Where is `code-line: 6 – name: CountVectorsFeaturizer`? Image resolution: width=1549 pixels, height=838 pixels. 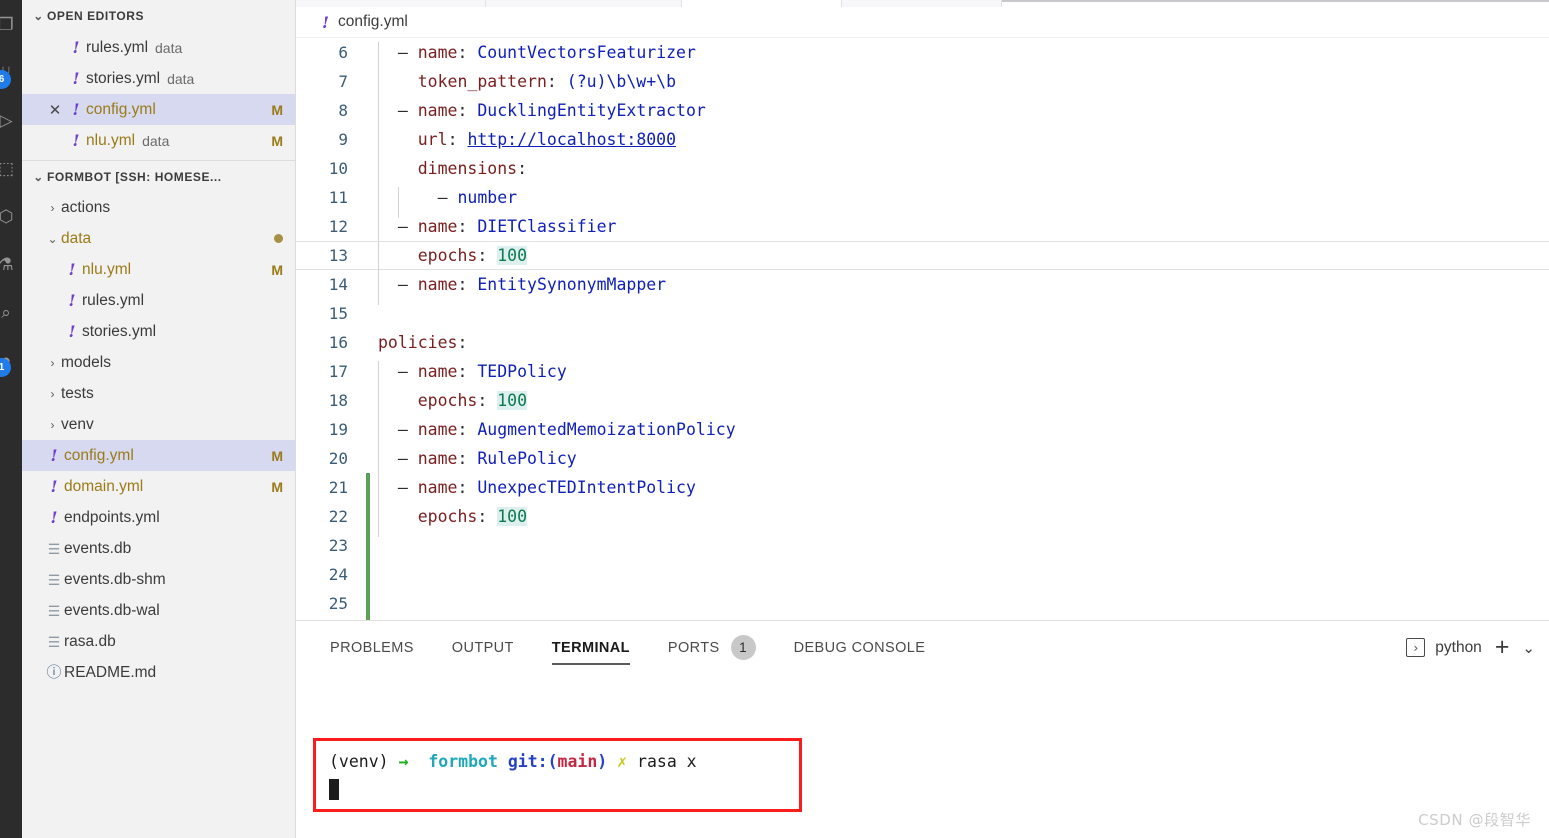
code-line: 6 – name: CountVectorsFeaturizer is located at coordinates (922, 55).